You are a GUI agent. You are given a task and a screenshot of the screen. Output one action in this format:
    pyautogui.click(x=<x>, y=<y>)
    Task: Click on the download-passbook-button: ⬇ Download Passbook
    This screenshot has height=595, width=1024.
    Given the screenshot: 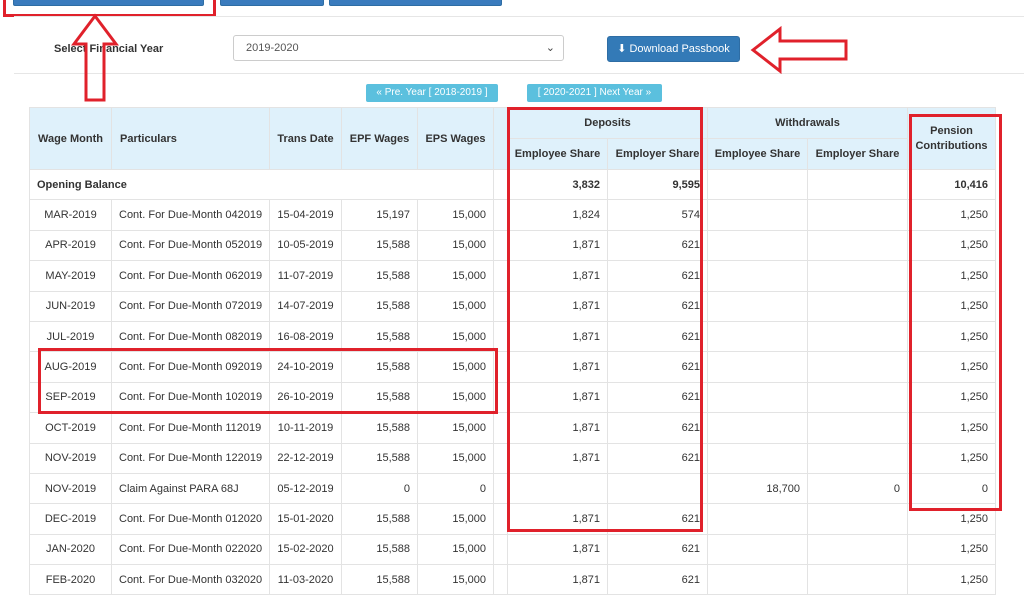 What is the action you would take?
    pyautogui.click(x=673, y=49)
    